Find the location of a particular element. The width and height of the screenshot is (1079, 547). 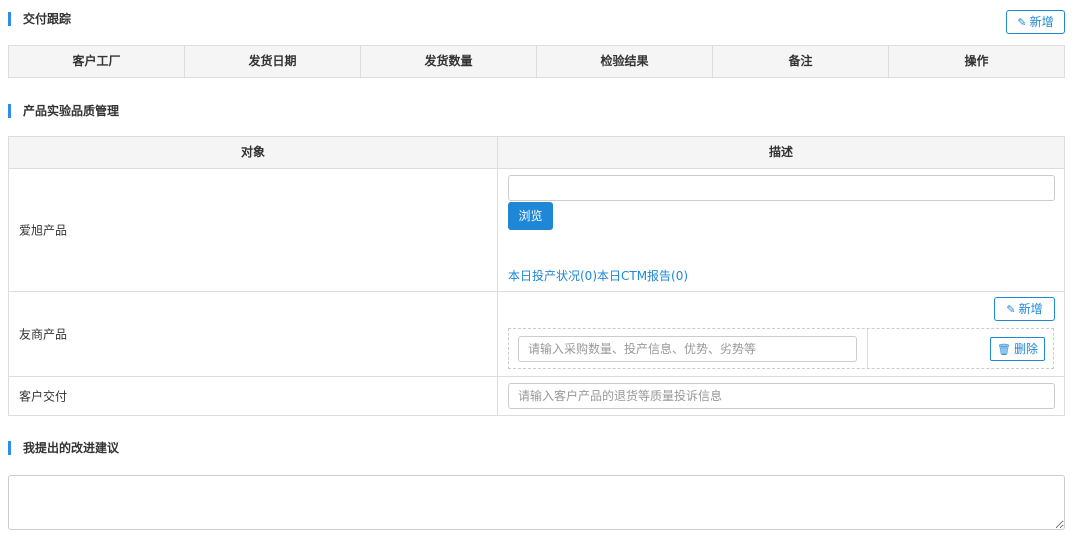

suggestion-textarea is located at coordinates (536, 502).